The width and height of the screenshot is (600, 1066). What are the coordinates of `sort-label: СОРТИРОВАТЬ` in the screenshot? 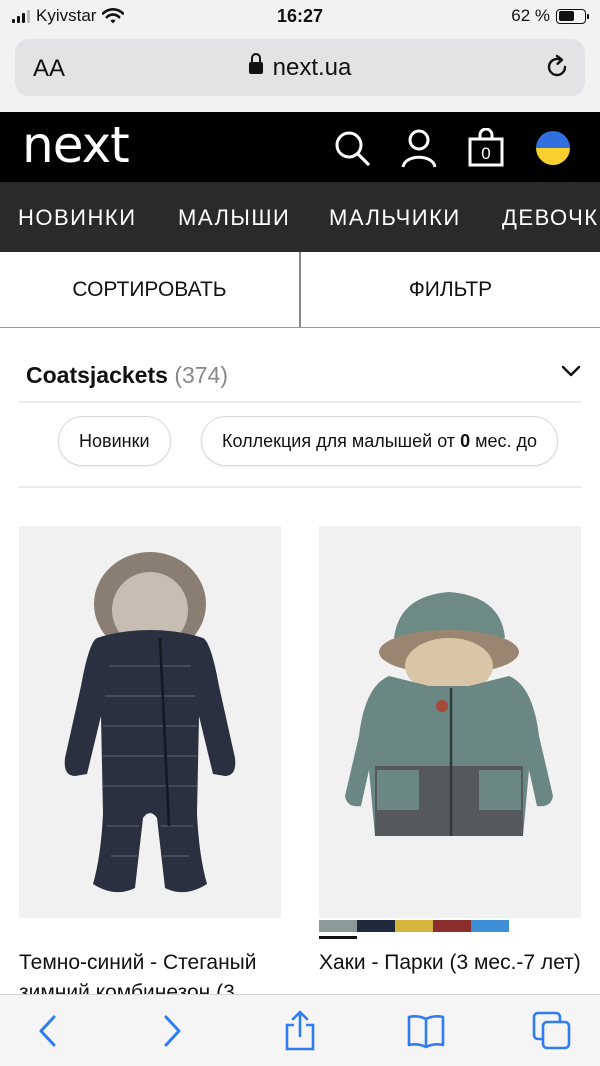 It's located at (149, 289).